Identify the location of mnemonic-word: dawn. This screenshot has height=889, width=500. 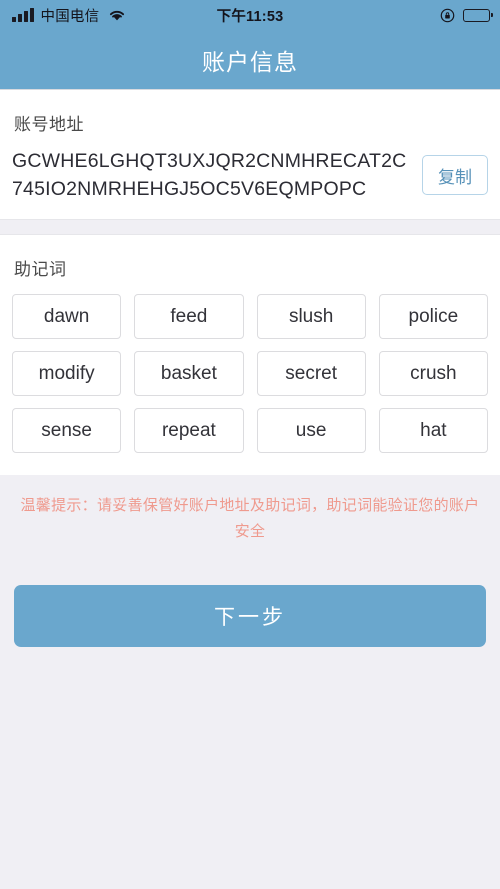
(67, 316).